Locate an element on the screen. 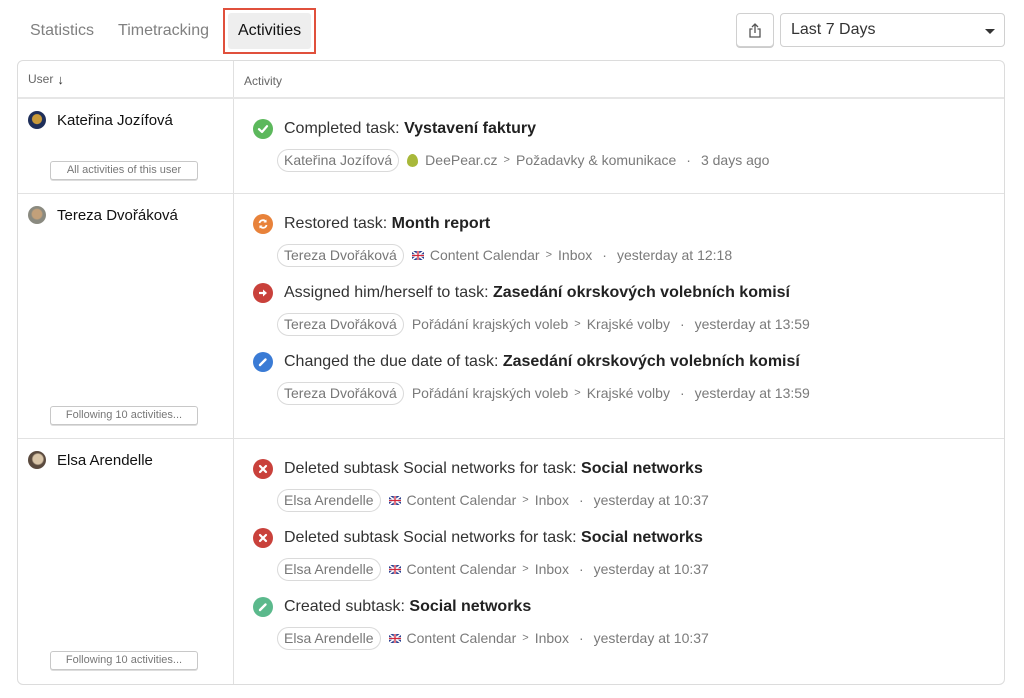  activity-text: Created subtask: Social networks is located at coordinates (408, 606).